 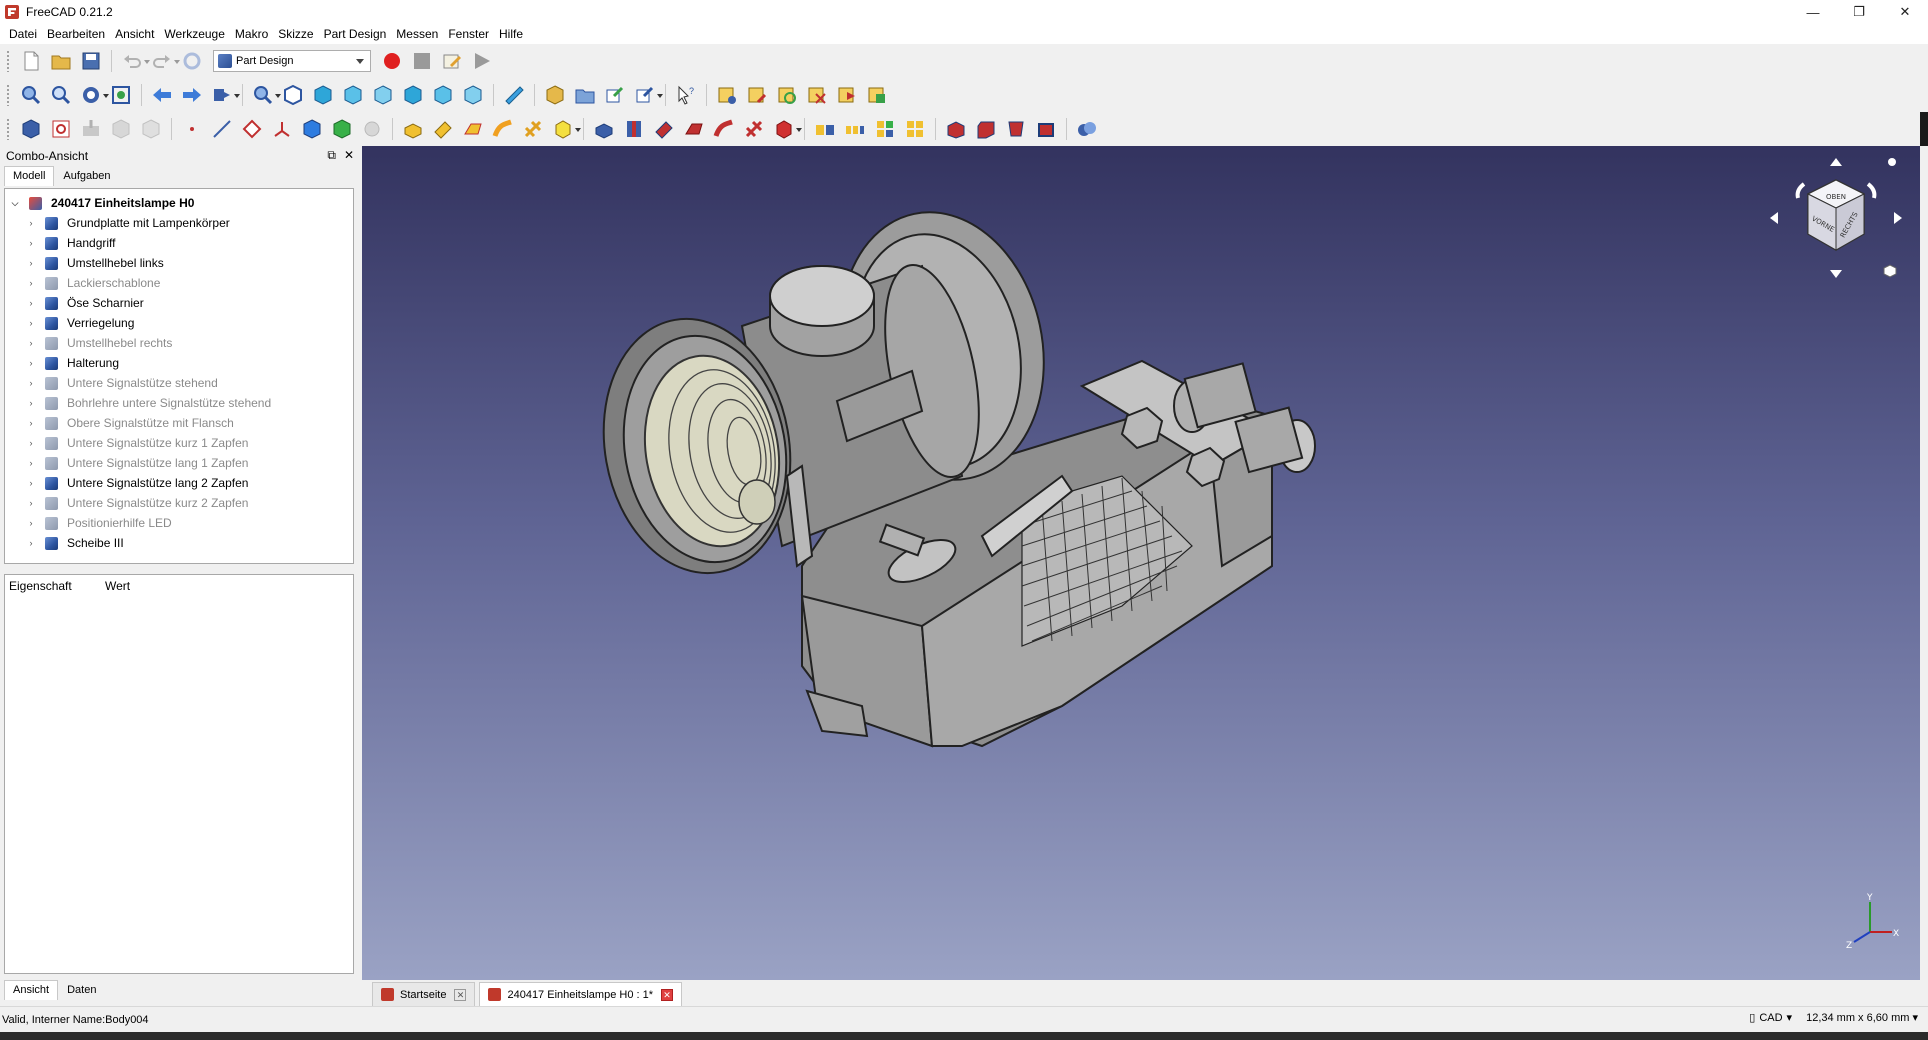 What do you see at coordinates (61, 95) in the screenshot?
I see `fit-selection-icon` at bounding box center [61, 95].